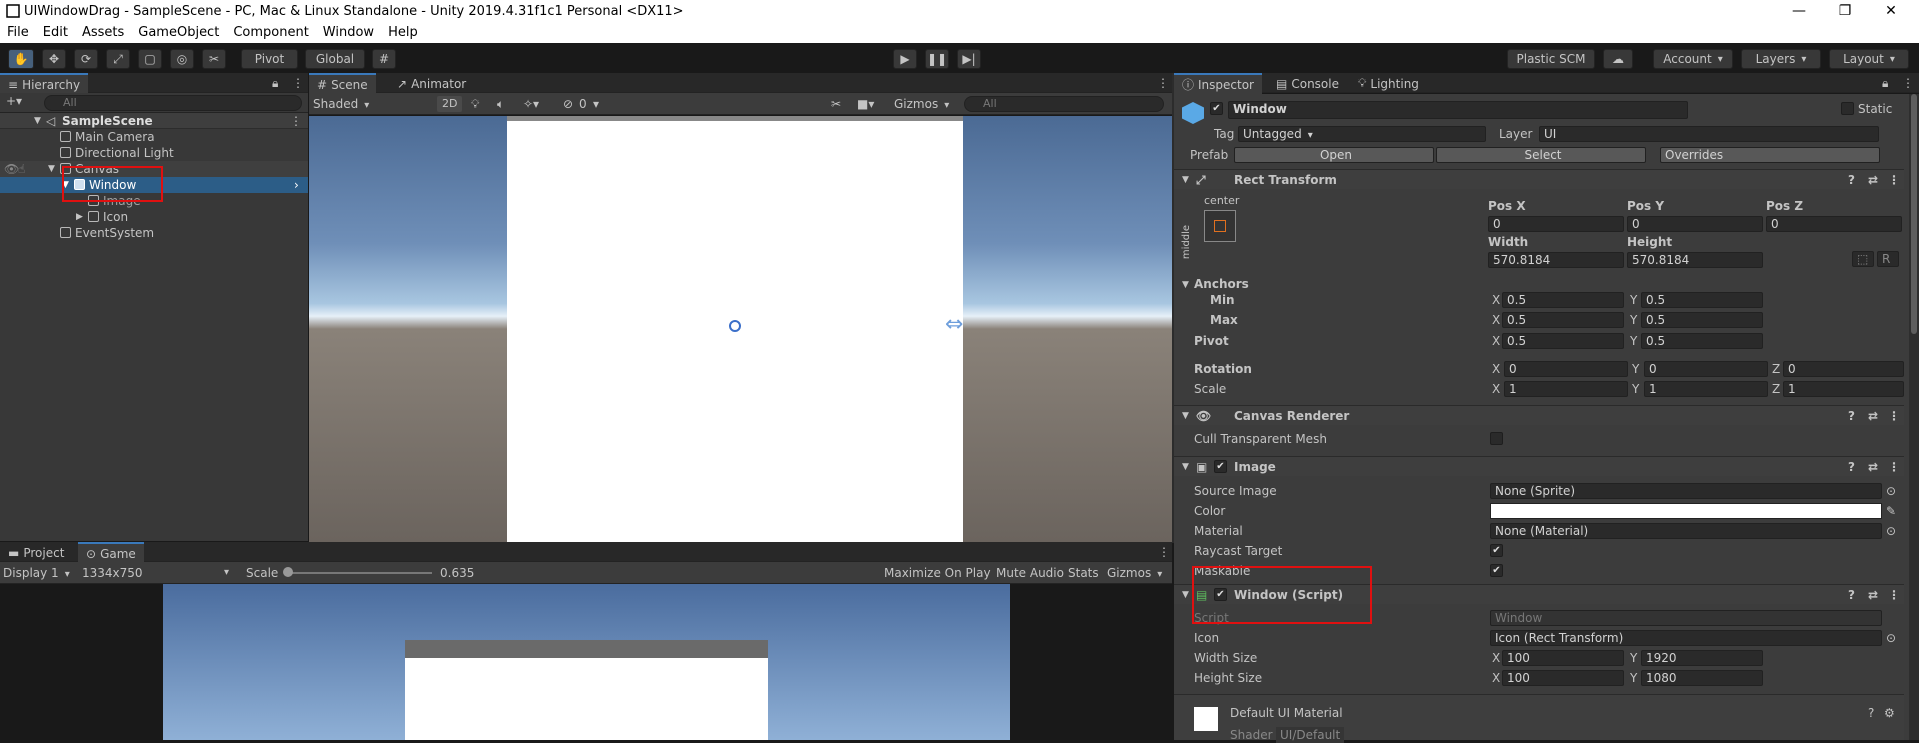 The width and height of the screenshot is (1919, 743). What do you see at coordinates (296, 185) in the screenshot?
I see `chevron-right-icon: ›` at bounding box center [296, 185].